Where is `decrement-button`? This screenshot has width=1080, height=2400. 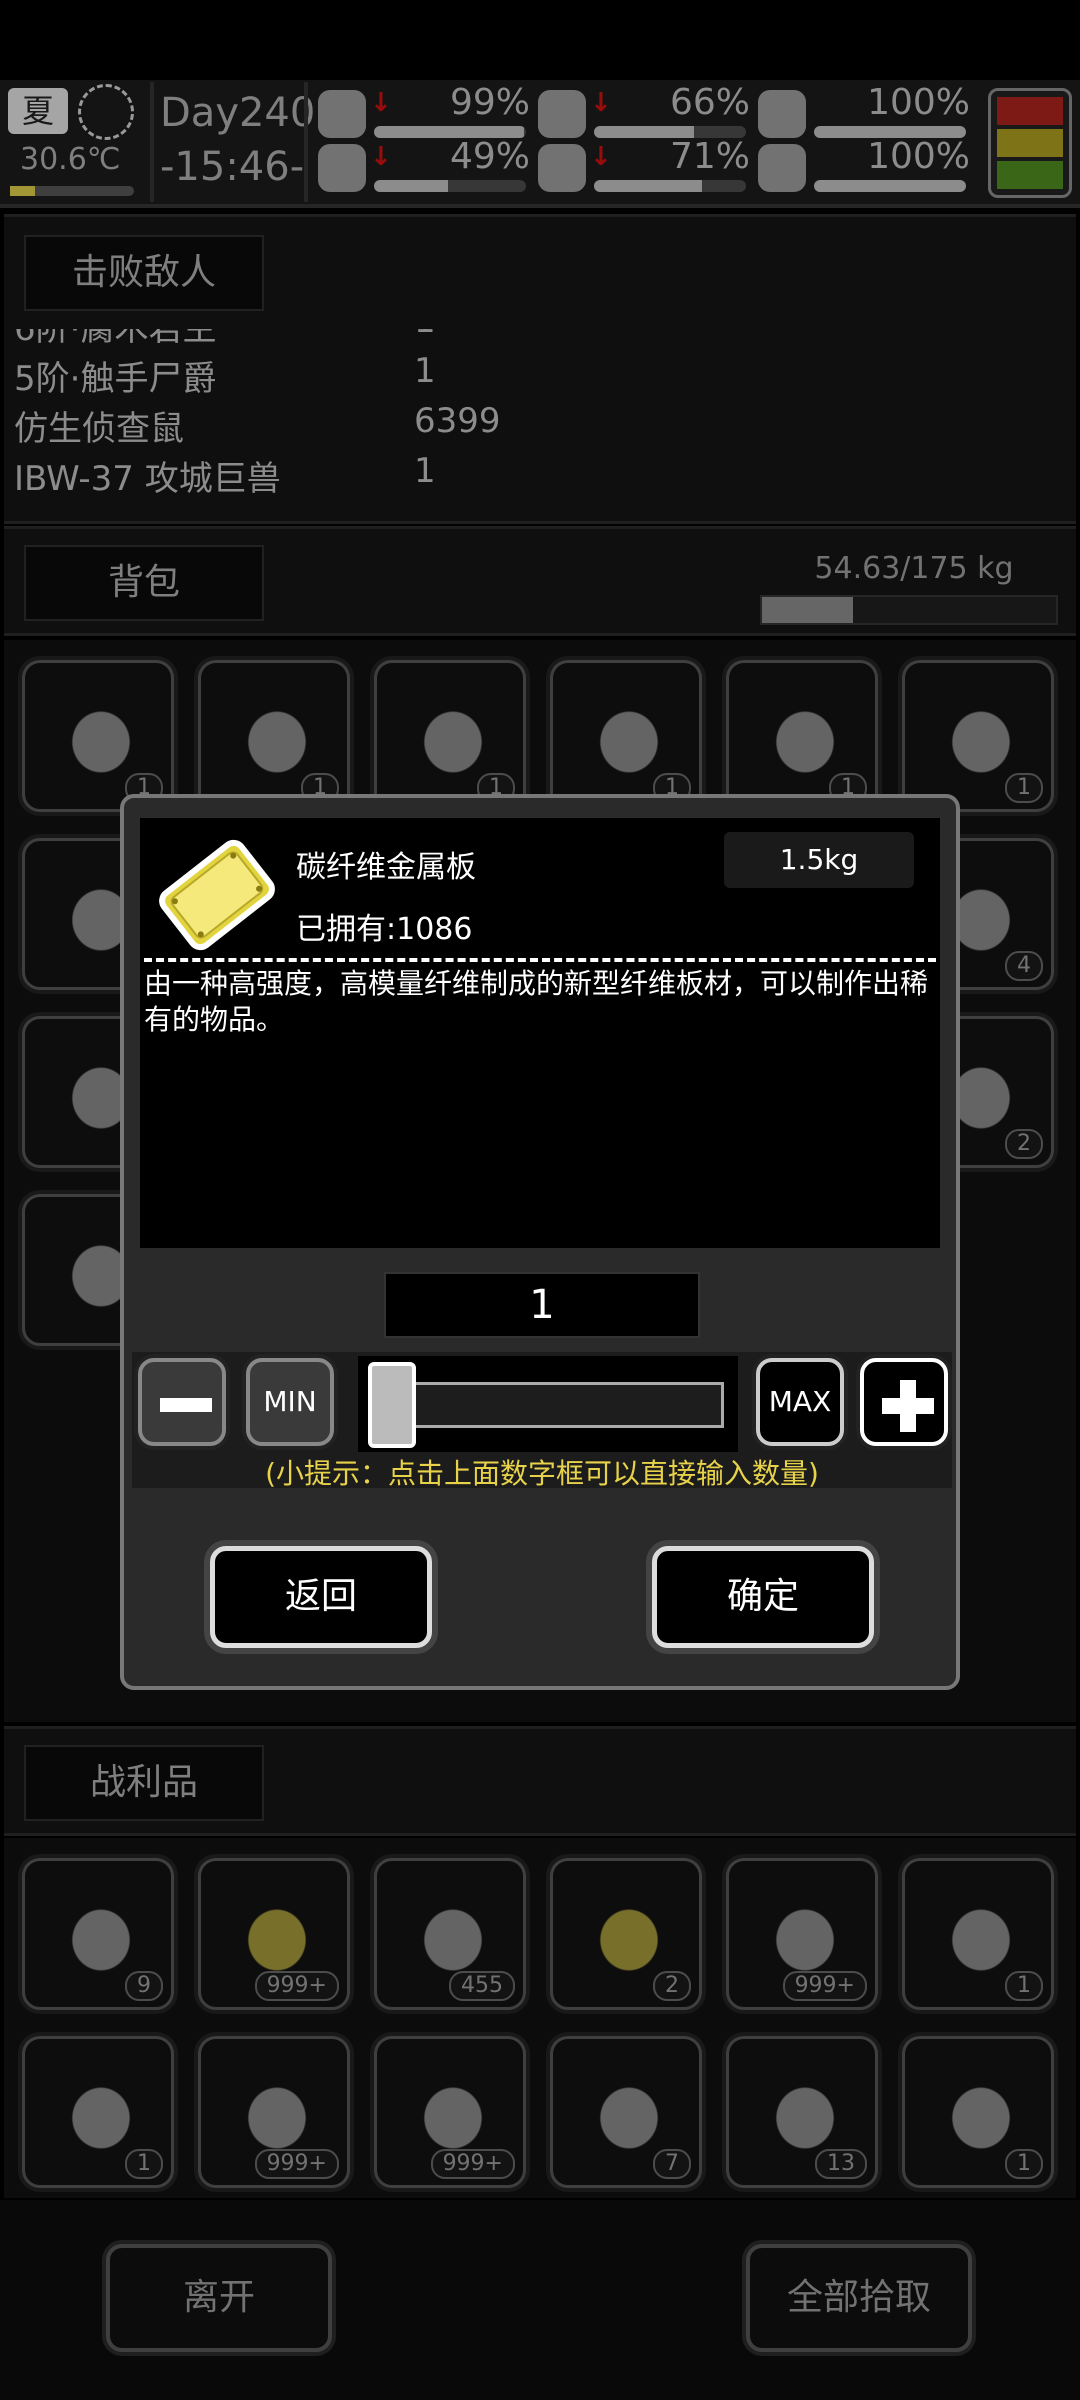 decrement-button is located at coordinates (182, 1402).